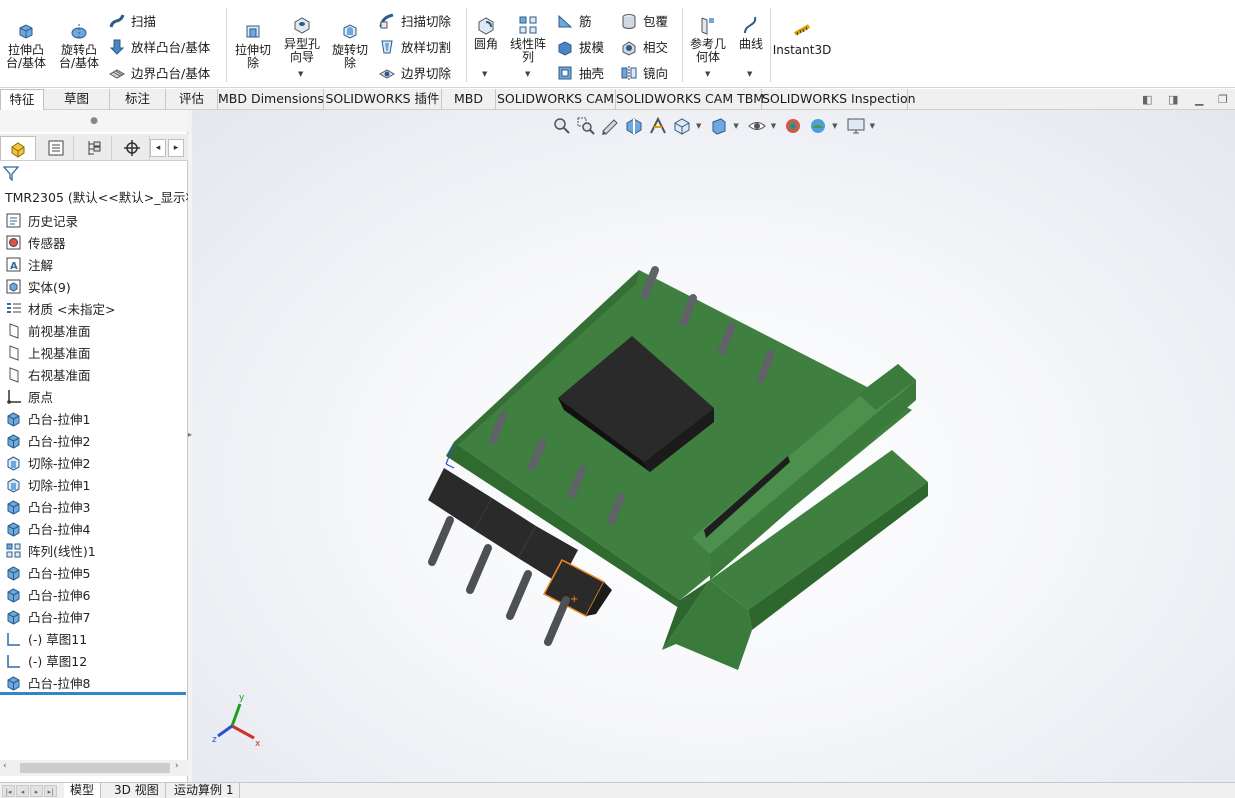  I want to click on tab-3d-views: 3D 视图, so click(137, 790).